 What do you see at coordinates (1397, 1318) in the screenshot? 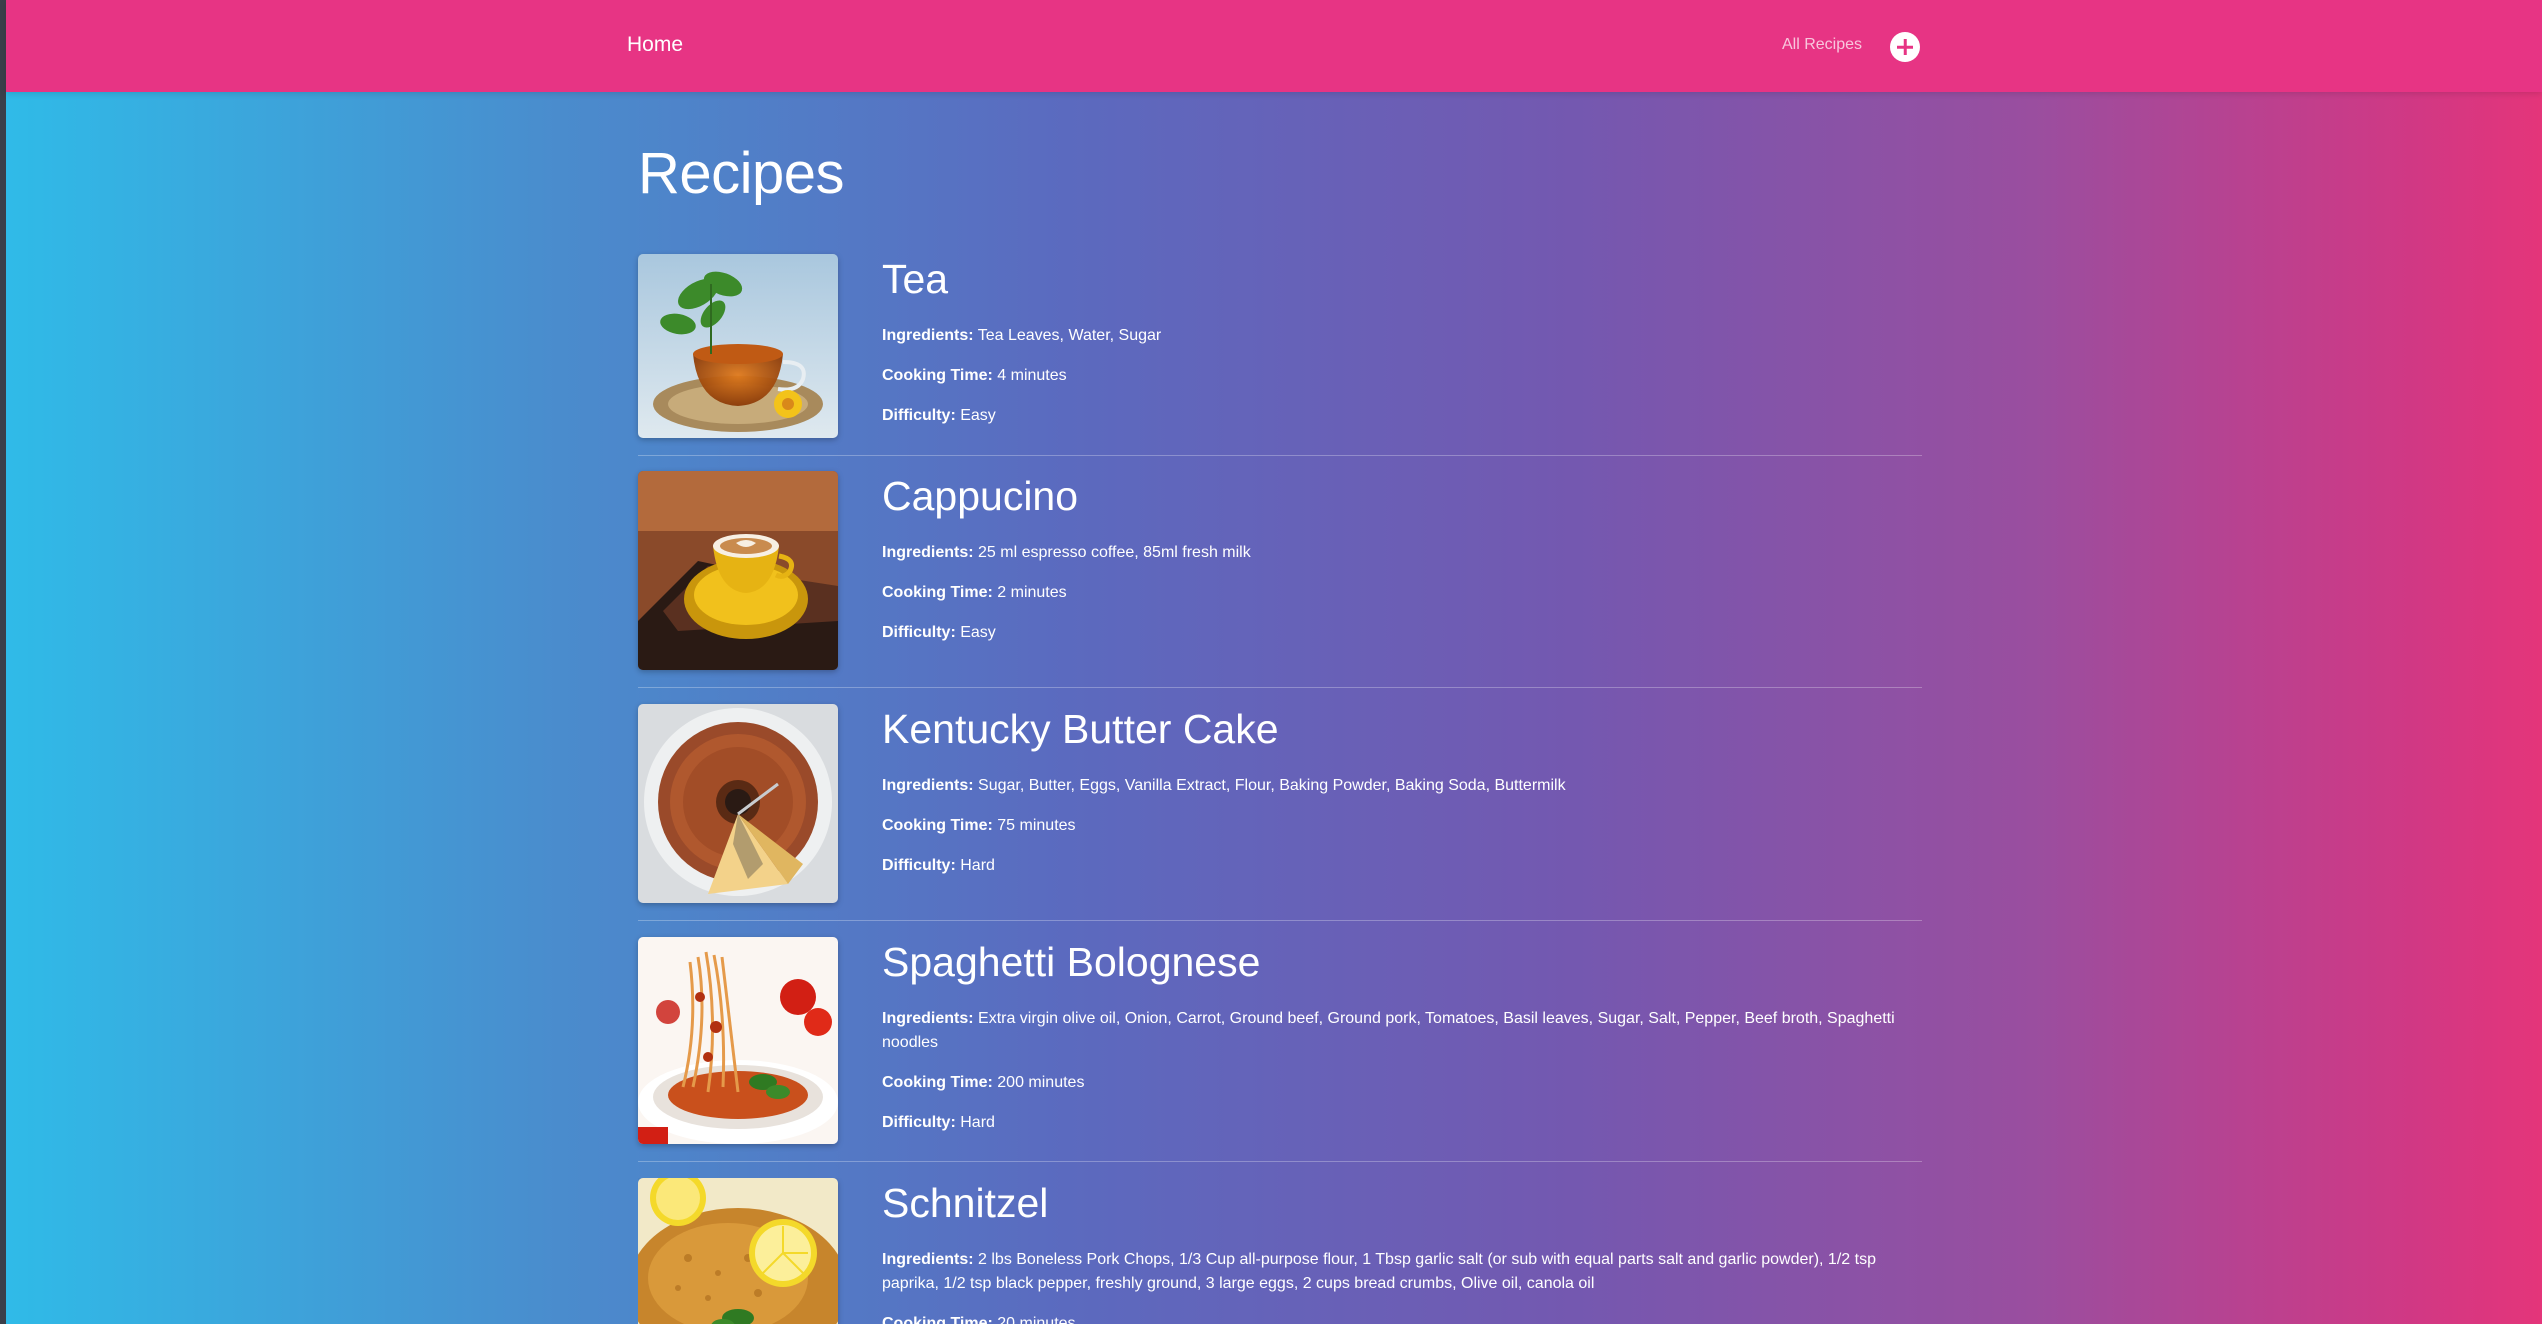
I see `recipe-cooking-time: Cooking Time: 20 minutes` at bounding box center [1397, 1318].